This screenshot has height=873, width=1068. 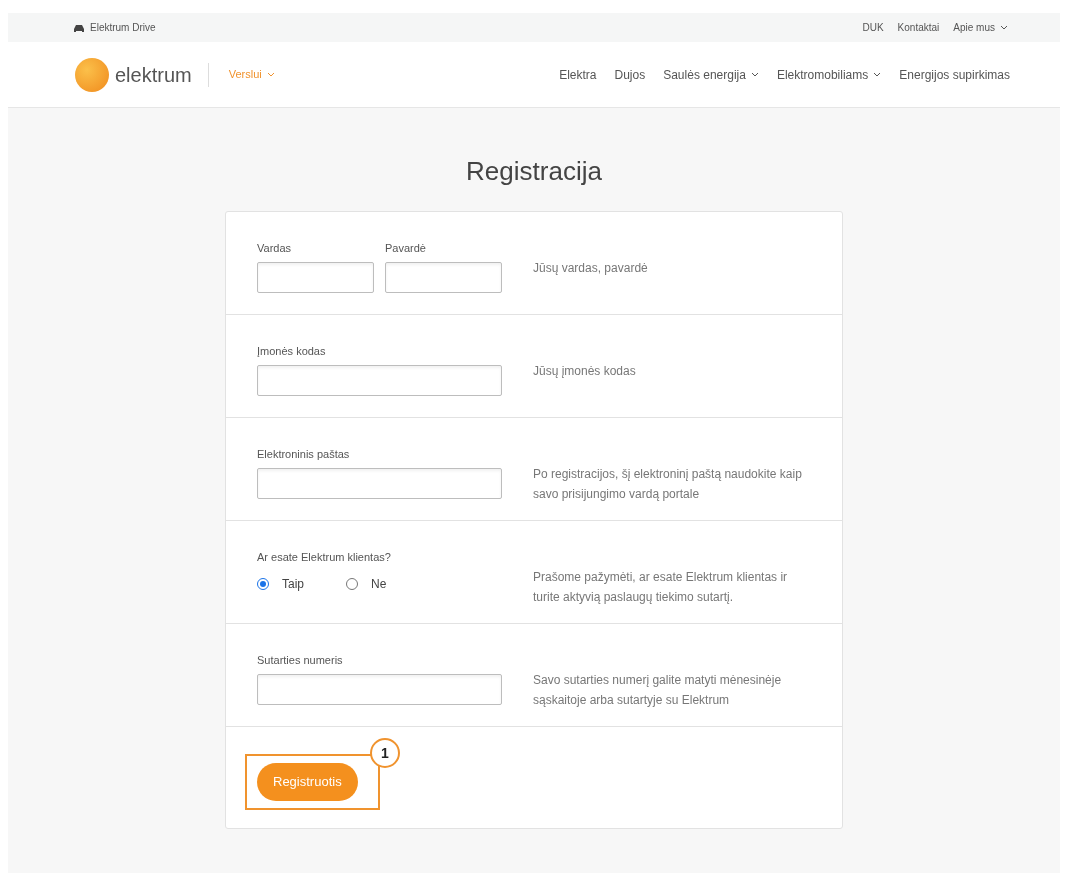 I want to click on field-label: Vardas, so click(x=275, y=248).